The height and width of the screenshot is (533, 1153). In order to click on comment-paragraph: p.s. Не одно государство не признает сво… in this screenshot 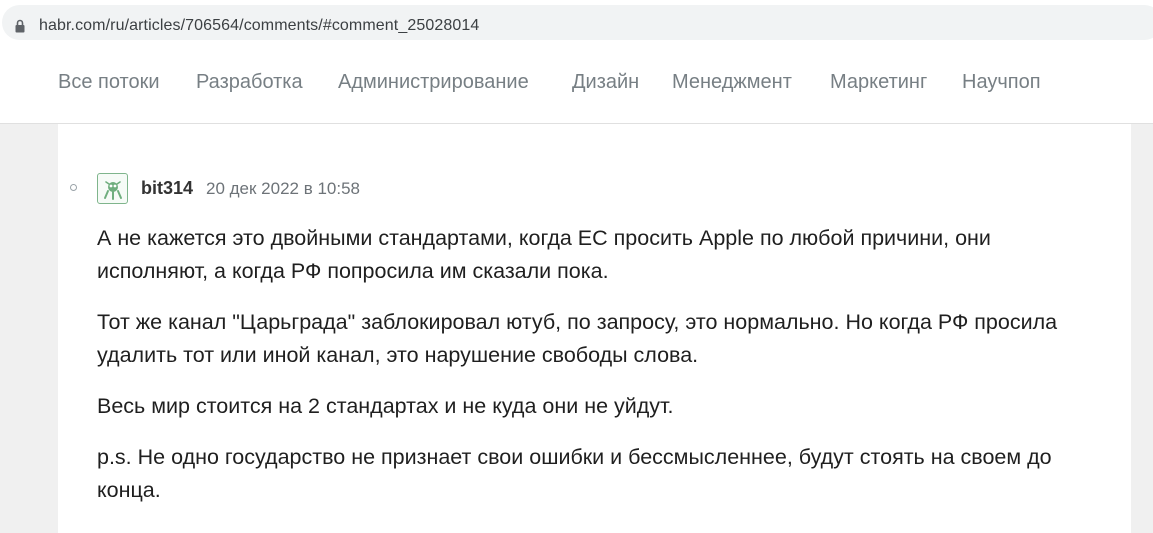, I will do `click(574, 473)`.